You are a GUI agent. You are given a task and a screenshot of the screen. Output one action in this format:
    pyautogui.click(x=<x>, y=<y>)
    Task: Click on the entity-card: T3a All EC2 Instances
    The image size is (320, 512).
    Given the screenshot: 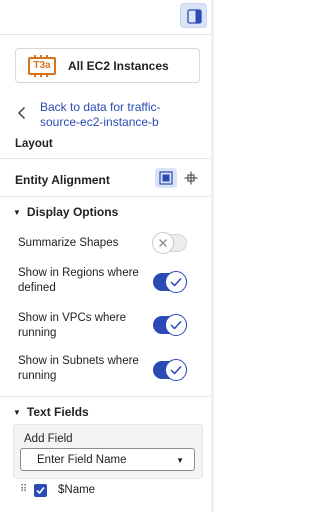 What is the action you would take?
    pyautogui.click(x=107, y=65)
    